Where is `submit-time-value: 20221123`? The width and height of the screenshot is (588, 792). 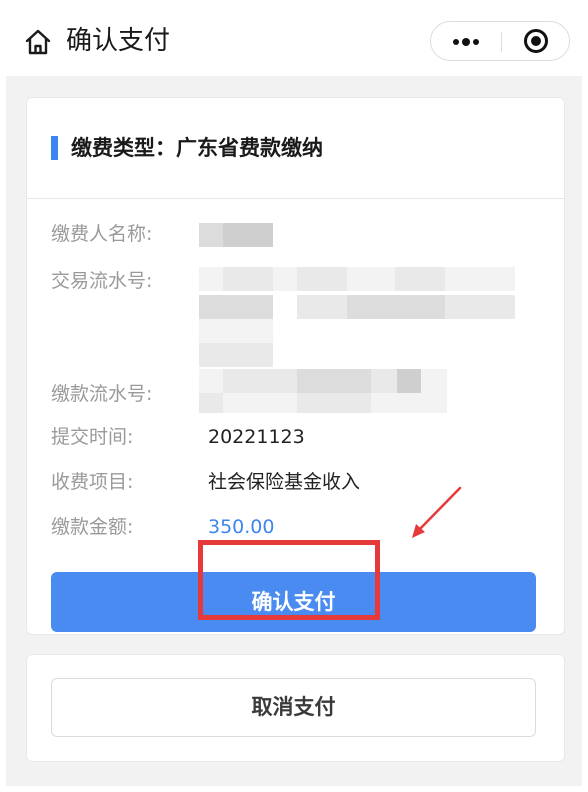 submit-time-value: 20221123 is located at coordinates (256, 437).